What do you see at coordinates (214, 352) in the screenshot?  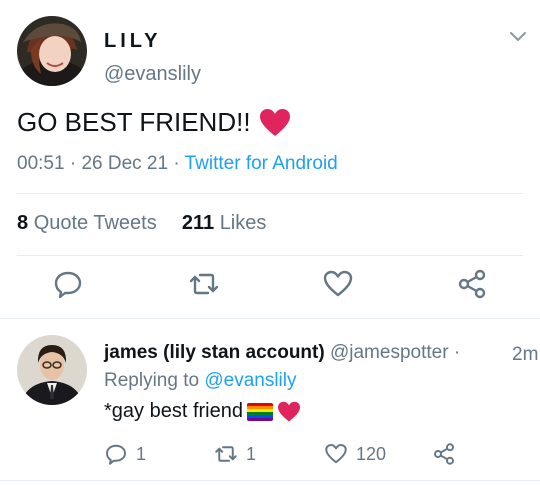 I see `reply-display-name: james (lily stan account)` at bounding box center [214, 352].